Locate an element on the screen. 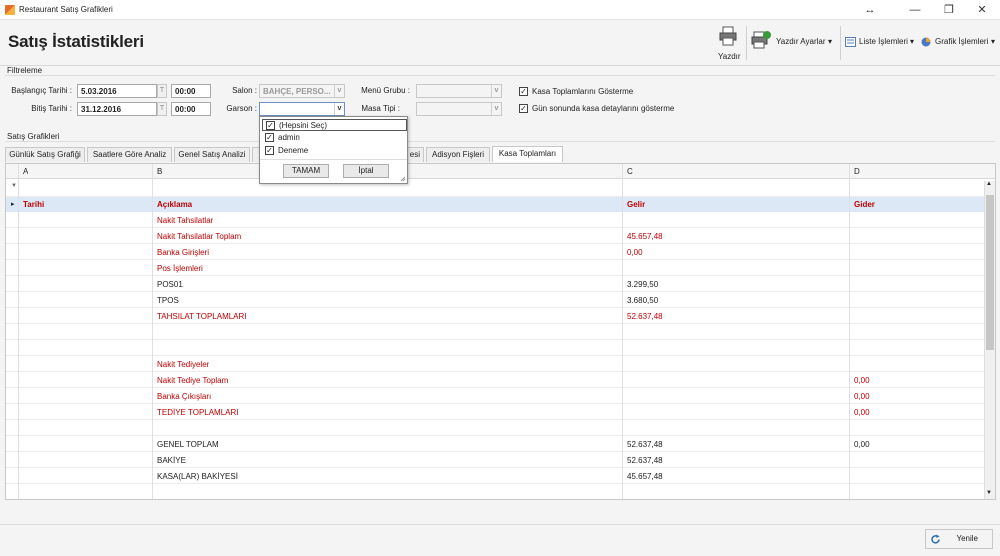 This screenshot has width=1000, height=556. table-cell-b: TPOS is located at coordinates (168, 300).